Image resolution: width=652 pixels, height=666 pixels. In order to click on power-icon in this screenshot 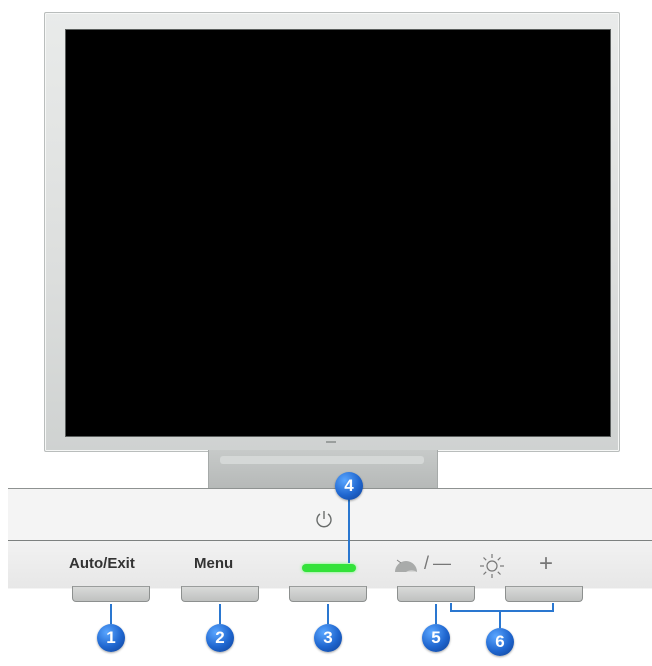, I will do `click(324, 519)`.